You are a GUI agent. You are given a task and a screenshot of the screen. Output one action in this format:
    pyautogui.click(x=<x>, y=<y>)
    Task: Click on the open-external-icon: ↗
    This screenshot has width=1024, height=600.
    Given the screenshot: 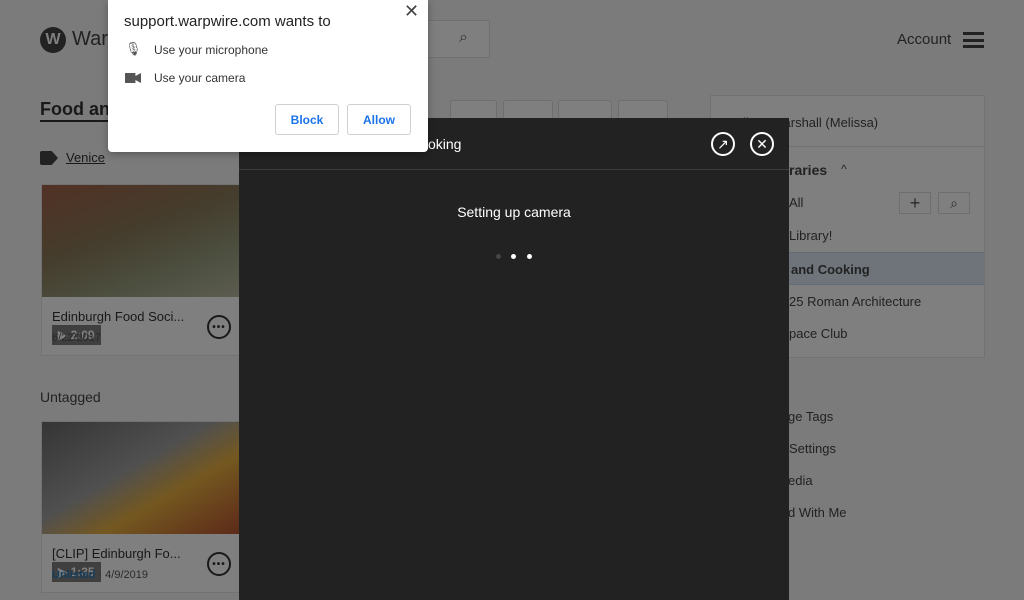 What is the action you would take?
    pyautogui.click(x=723, y=144)
    